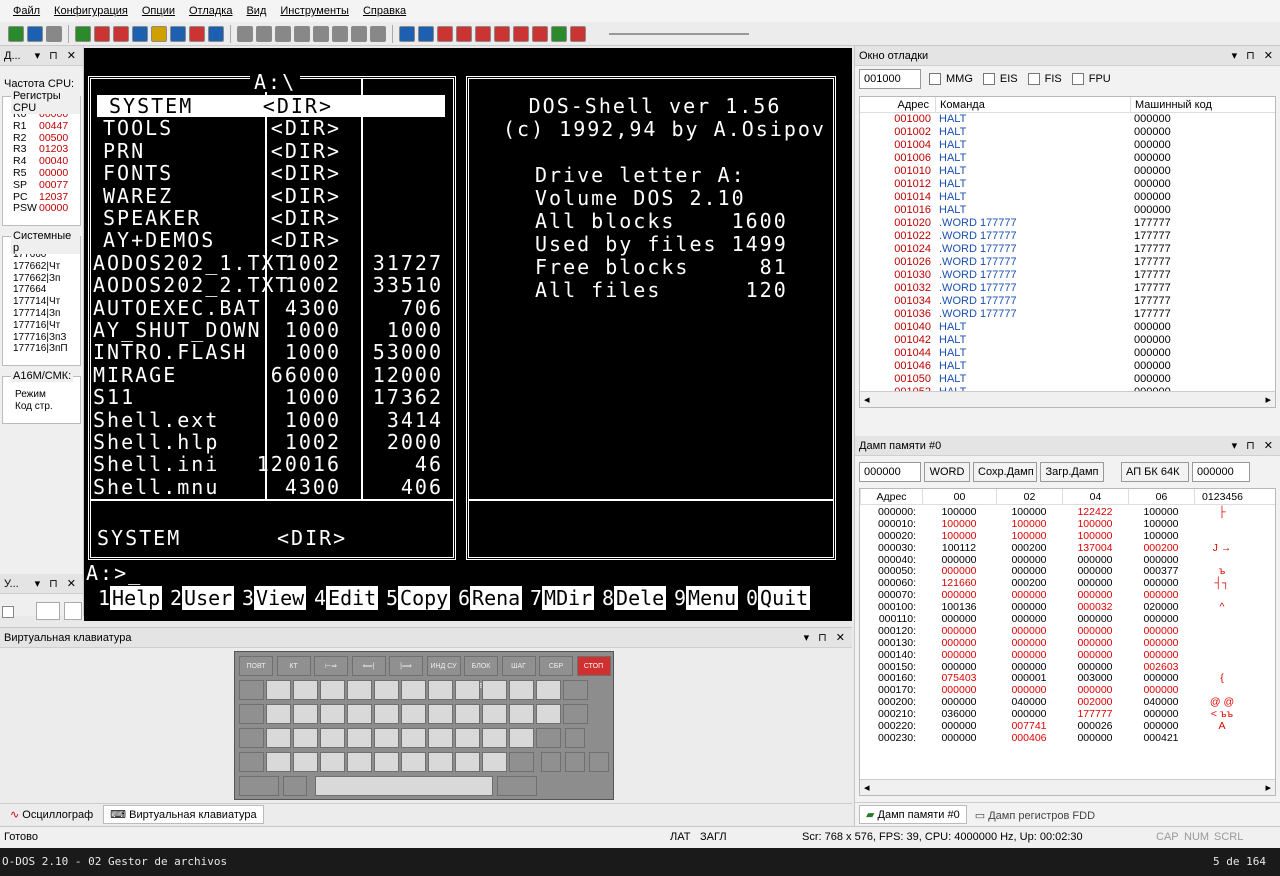 Image resolution: width=1280 pixels, height=876 pixels. What do you see at coordinates (57, 55) in the screenshot?
I see `panel-controls: ▾ ⊓ ✕` at bounding box center [57, 55].